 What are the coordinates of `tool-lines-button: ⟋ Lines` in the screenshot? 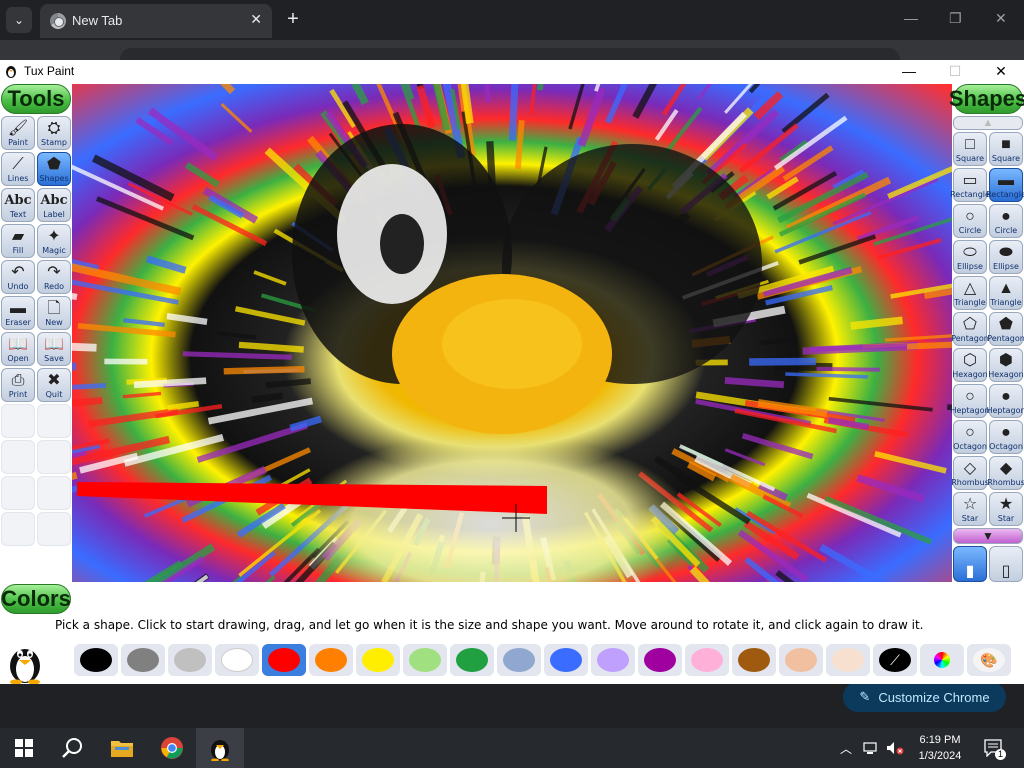 It's located at (18, 169).